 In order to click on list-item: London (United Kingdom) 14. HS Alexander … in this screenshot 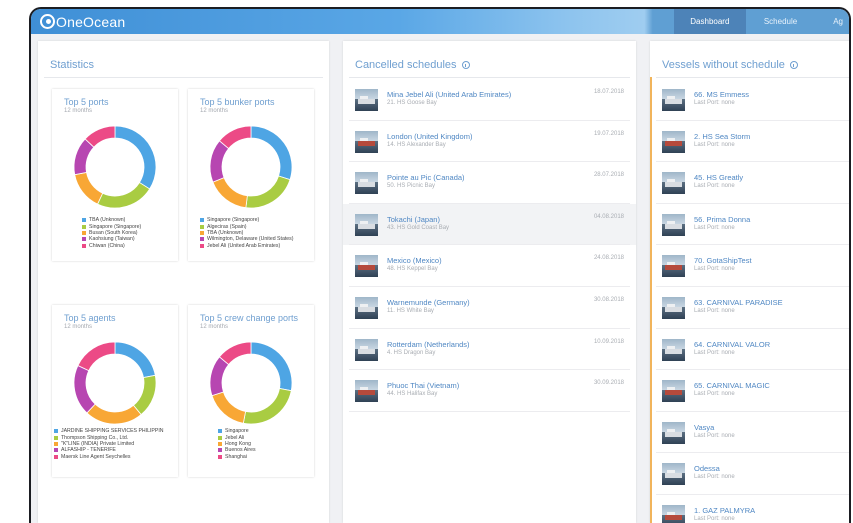, I will do `click(489, 142)`.